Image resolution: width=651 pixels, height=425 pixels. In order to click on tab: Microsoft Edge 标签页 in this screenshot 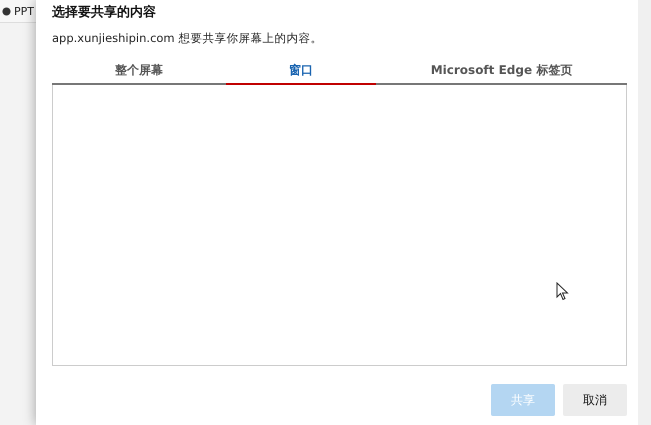, I will do `click(501, 71)`.